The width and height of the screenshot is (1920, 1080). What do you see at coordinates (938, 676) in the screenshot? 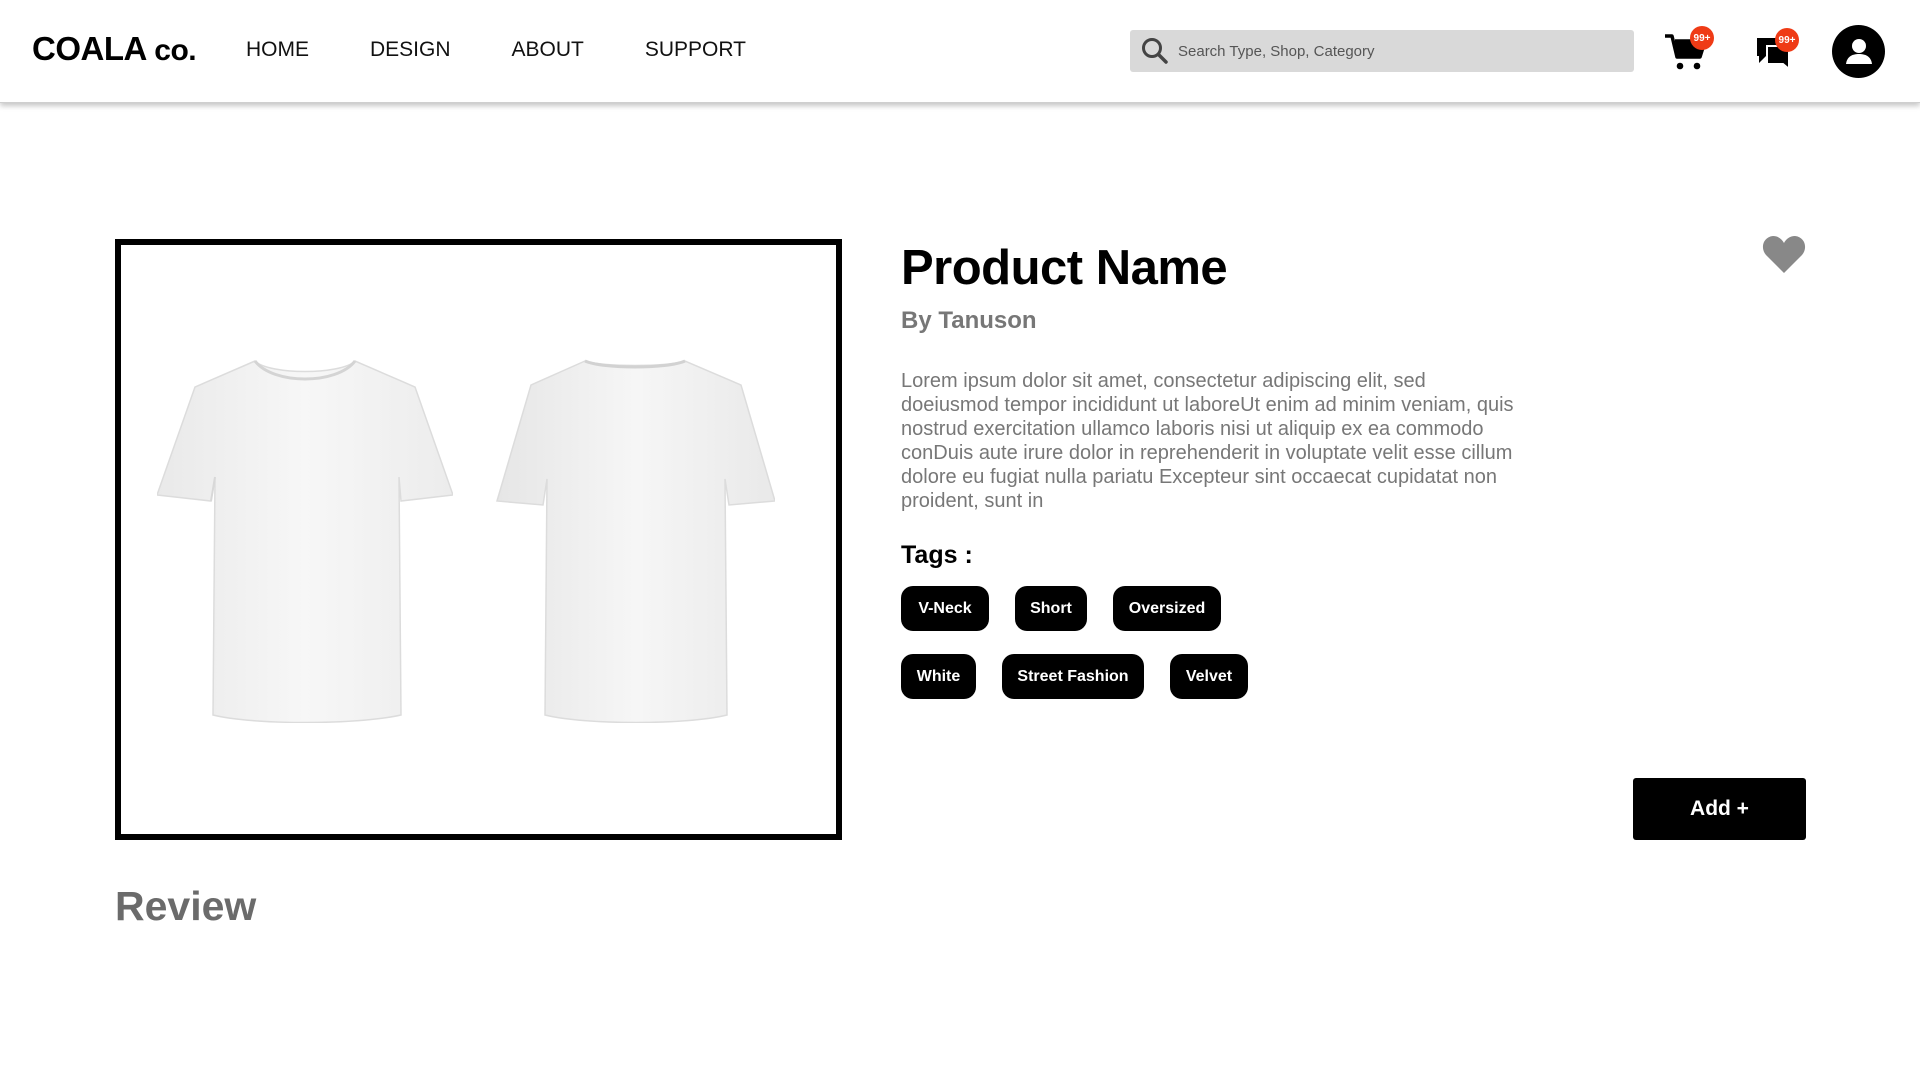
I see `tag-chip: White` at bounding box center [938, 676].